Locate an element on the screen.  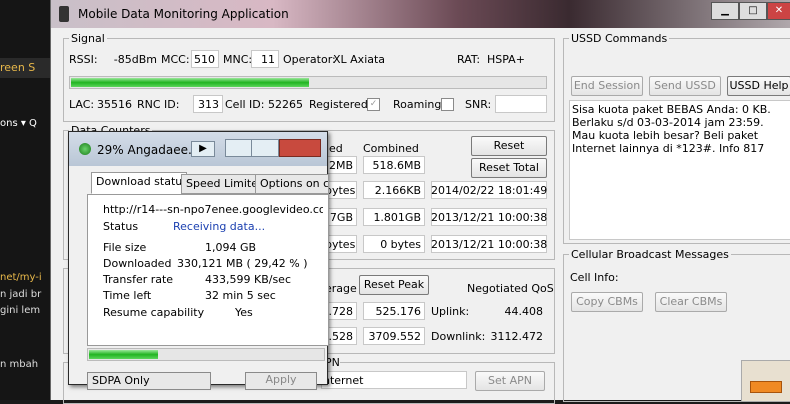
counter-row-2-a: 7GB is located at coordinates (341, 217).